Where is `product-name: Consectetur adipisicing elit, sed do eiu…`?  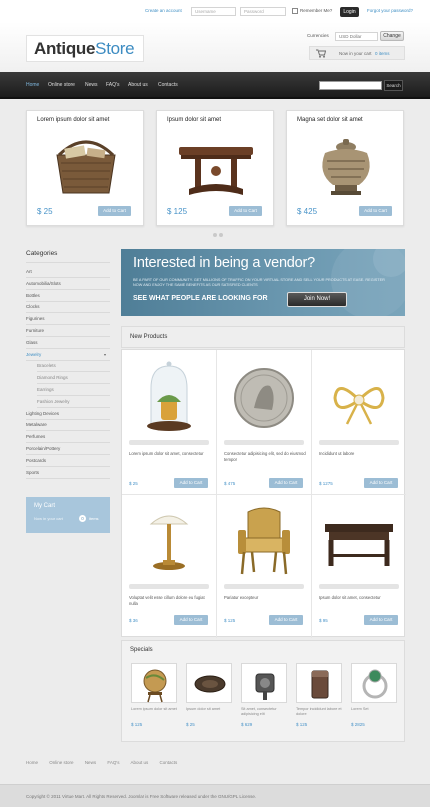
product-name: Consectetur adipisicing elit, sed do eiu… is located at coordinates (265, 456).